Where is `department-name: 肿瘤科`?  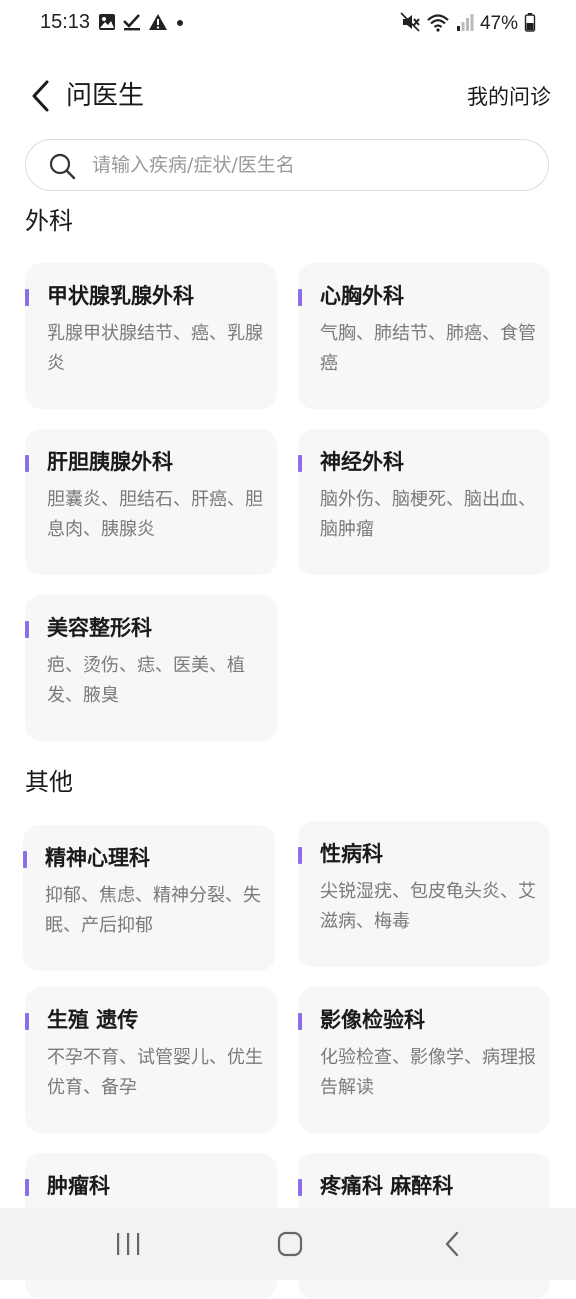
department-name: 肿瘤科 is located at coordinates (78, 1186).